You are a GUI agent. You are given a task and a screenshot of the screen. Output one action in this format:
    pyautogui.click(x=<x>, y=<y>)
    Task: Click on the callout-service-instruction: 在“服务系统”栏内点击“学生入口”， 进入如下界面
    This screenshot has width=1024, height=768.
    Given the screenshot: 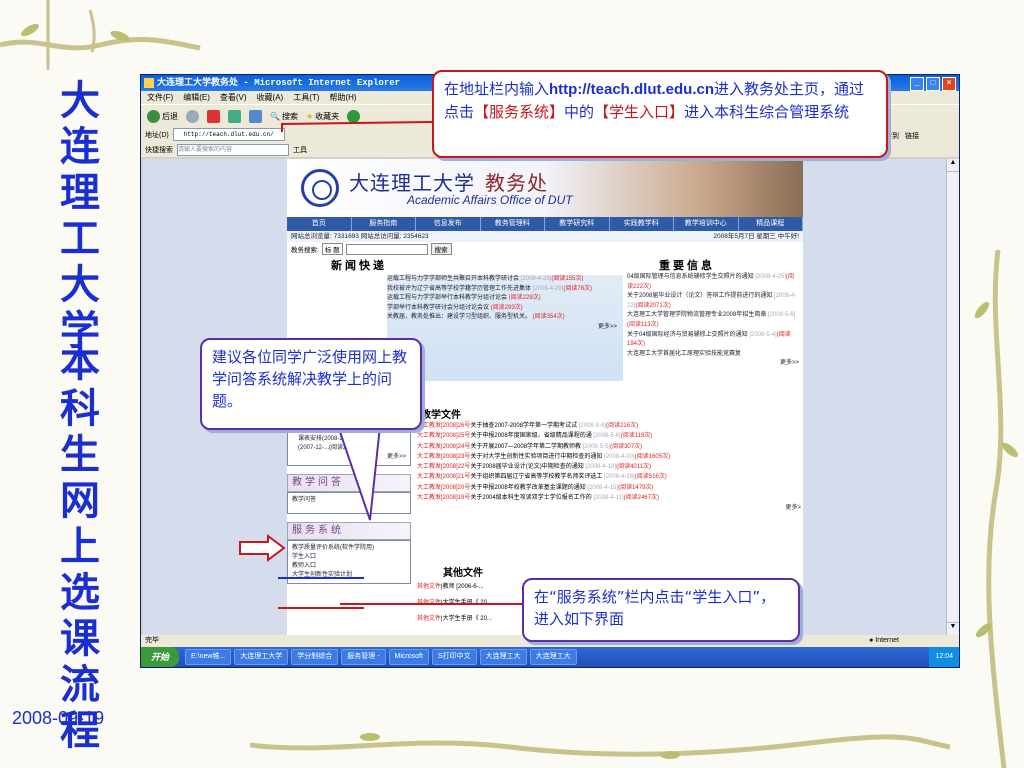 What is the action you would take?
    pyautogui.click(x=661, y=610)
    